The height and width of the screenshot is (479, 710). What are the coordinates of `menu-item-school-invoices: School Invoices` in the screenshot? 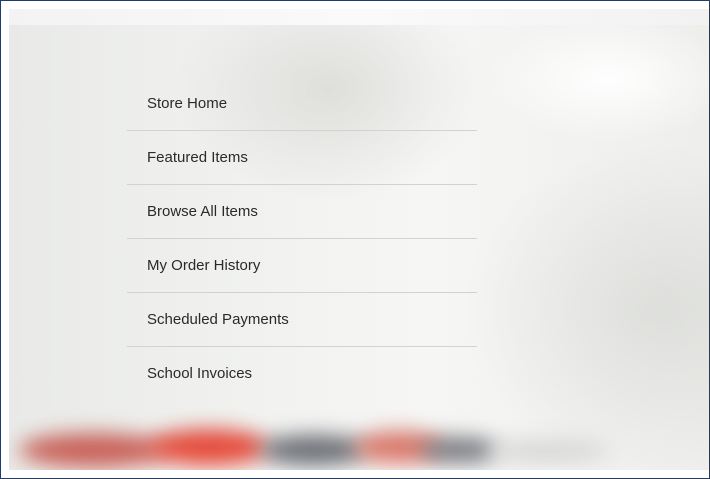 It's located at (302, 374).